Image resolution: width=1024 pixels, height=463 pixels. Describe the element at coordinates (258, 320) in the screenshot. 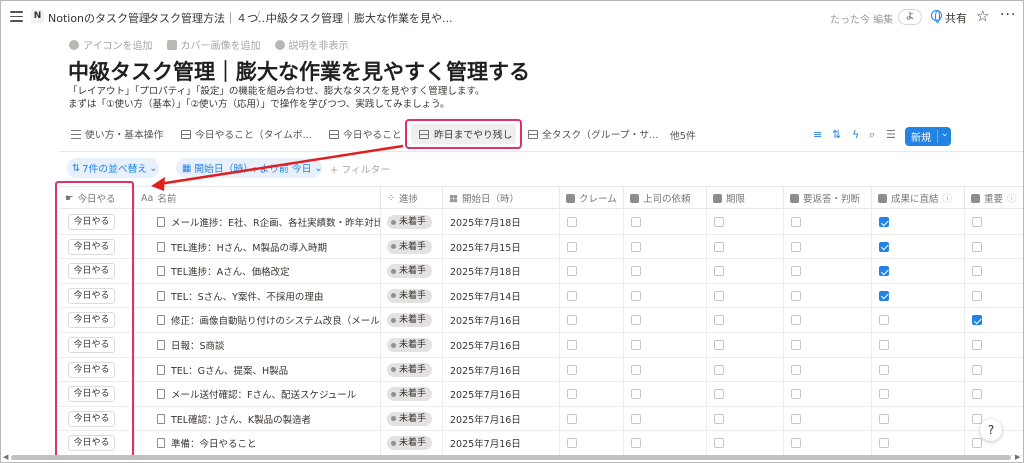

I see `name-cell: 修正：画像自動貼り付けのシステム改良（メール` at that location.